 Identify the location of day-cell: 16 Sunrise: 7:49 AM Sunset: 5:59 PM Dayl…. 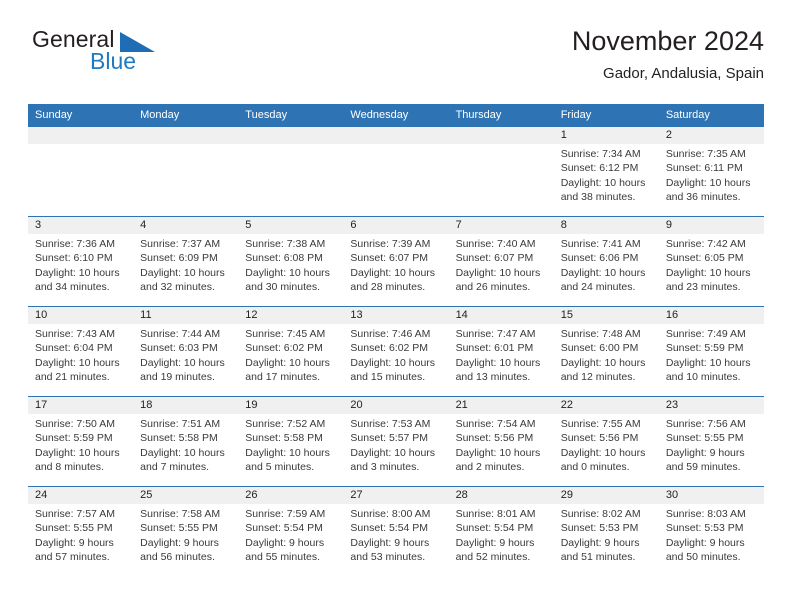
(711, 351).